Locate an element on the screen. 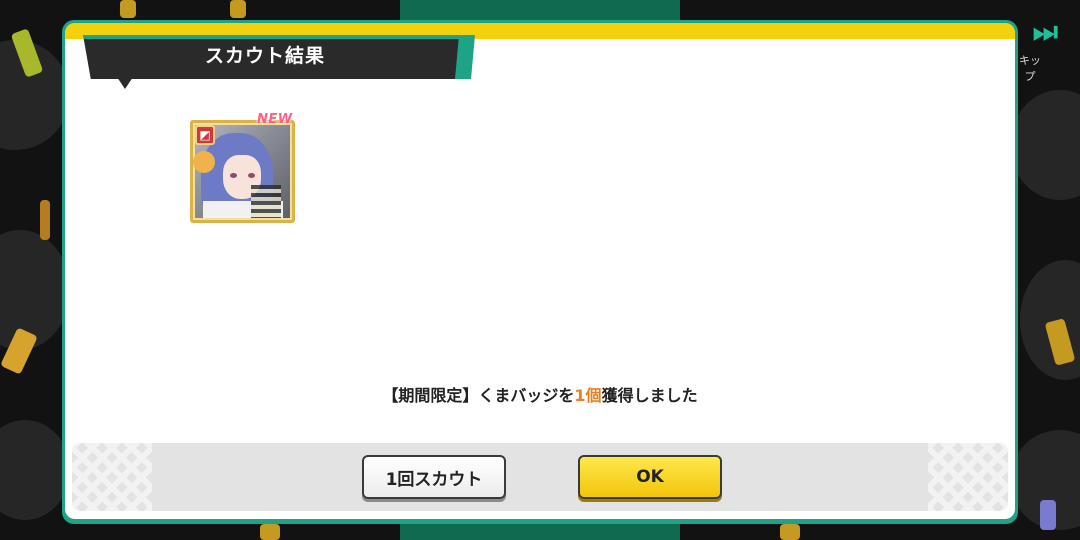 Image resolution: width=1080 pixels, height=540 pixels. message-prefix: 【期間限定】くまバッジを is located at coordinates (478, 395).